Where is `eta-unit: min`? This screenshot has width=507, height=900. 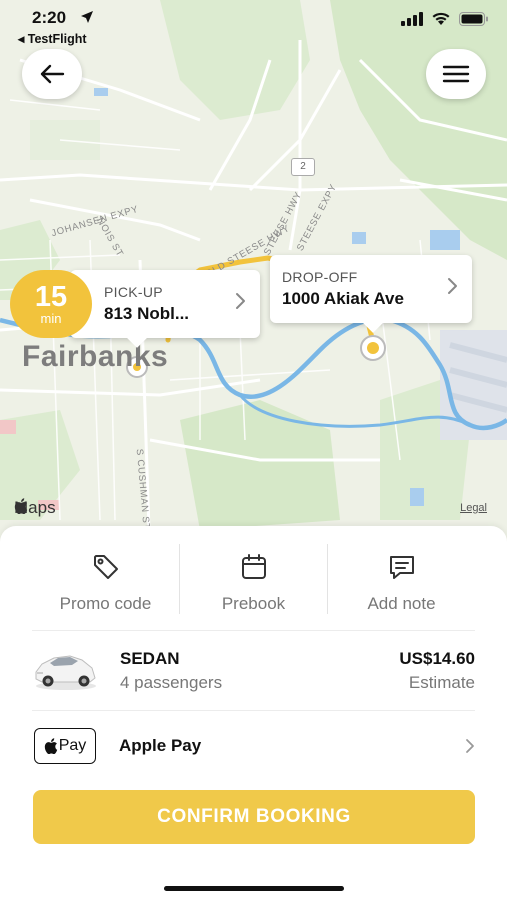
eta-unit: min is located at coordinates (51, 318).